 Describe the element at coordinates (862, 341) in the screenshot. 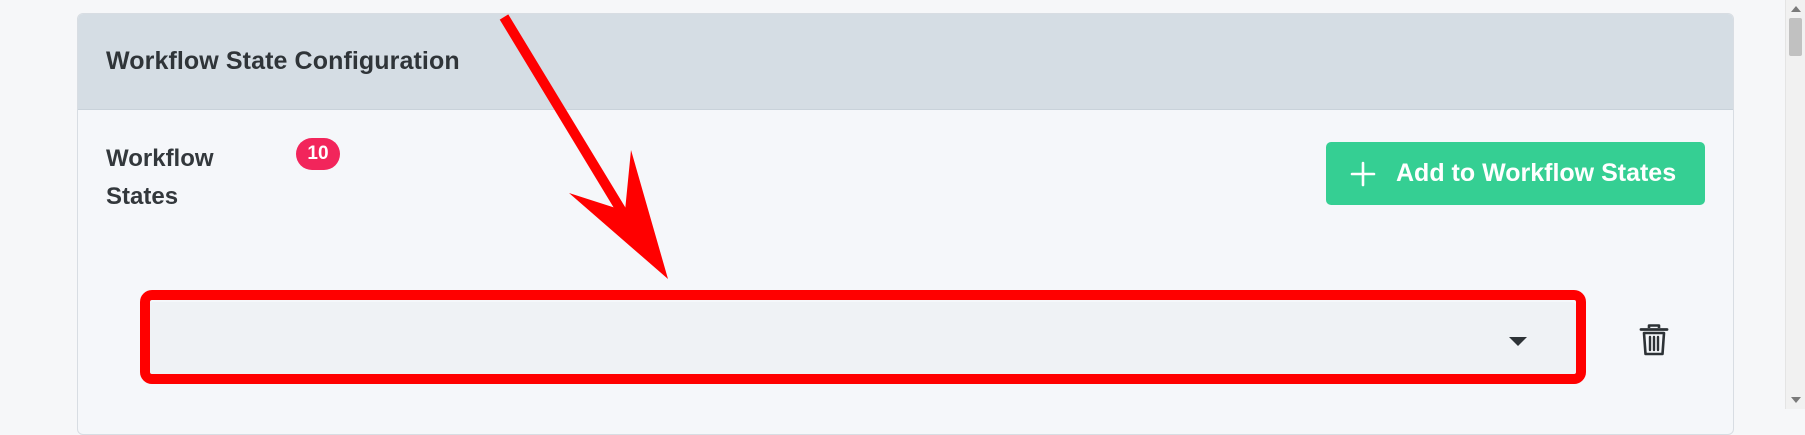

I see `workflow-state-select` at that location.